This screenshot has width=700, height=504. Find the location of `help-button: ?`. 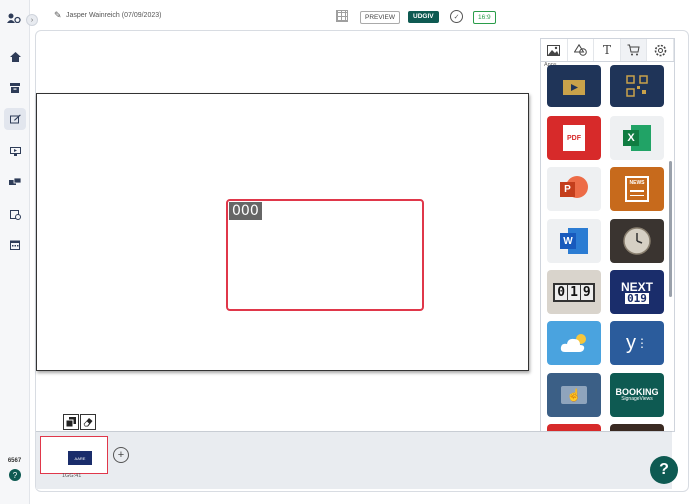

help-button: ? is located at coordinates (664, 470).